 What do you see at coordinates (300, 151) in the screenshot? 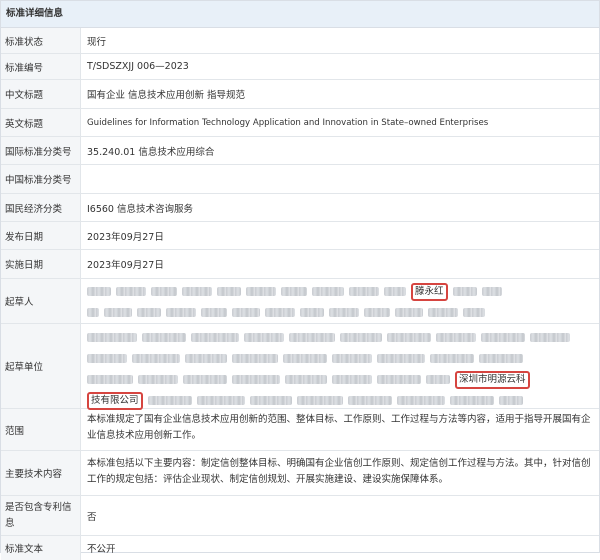
I see `row-ics: 国际标准分类号 35.240.01 信息技术应用综合` at bounding box center [300, 151].